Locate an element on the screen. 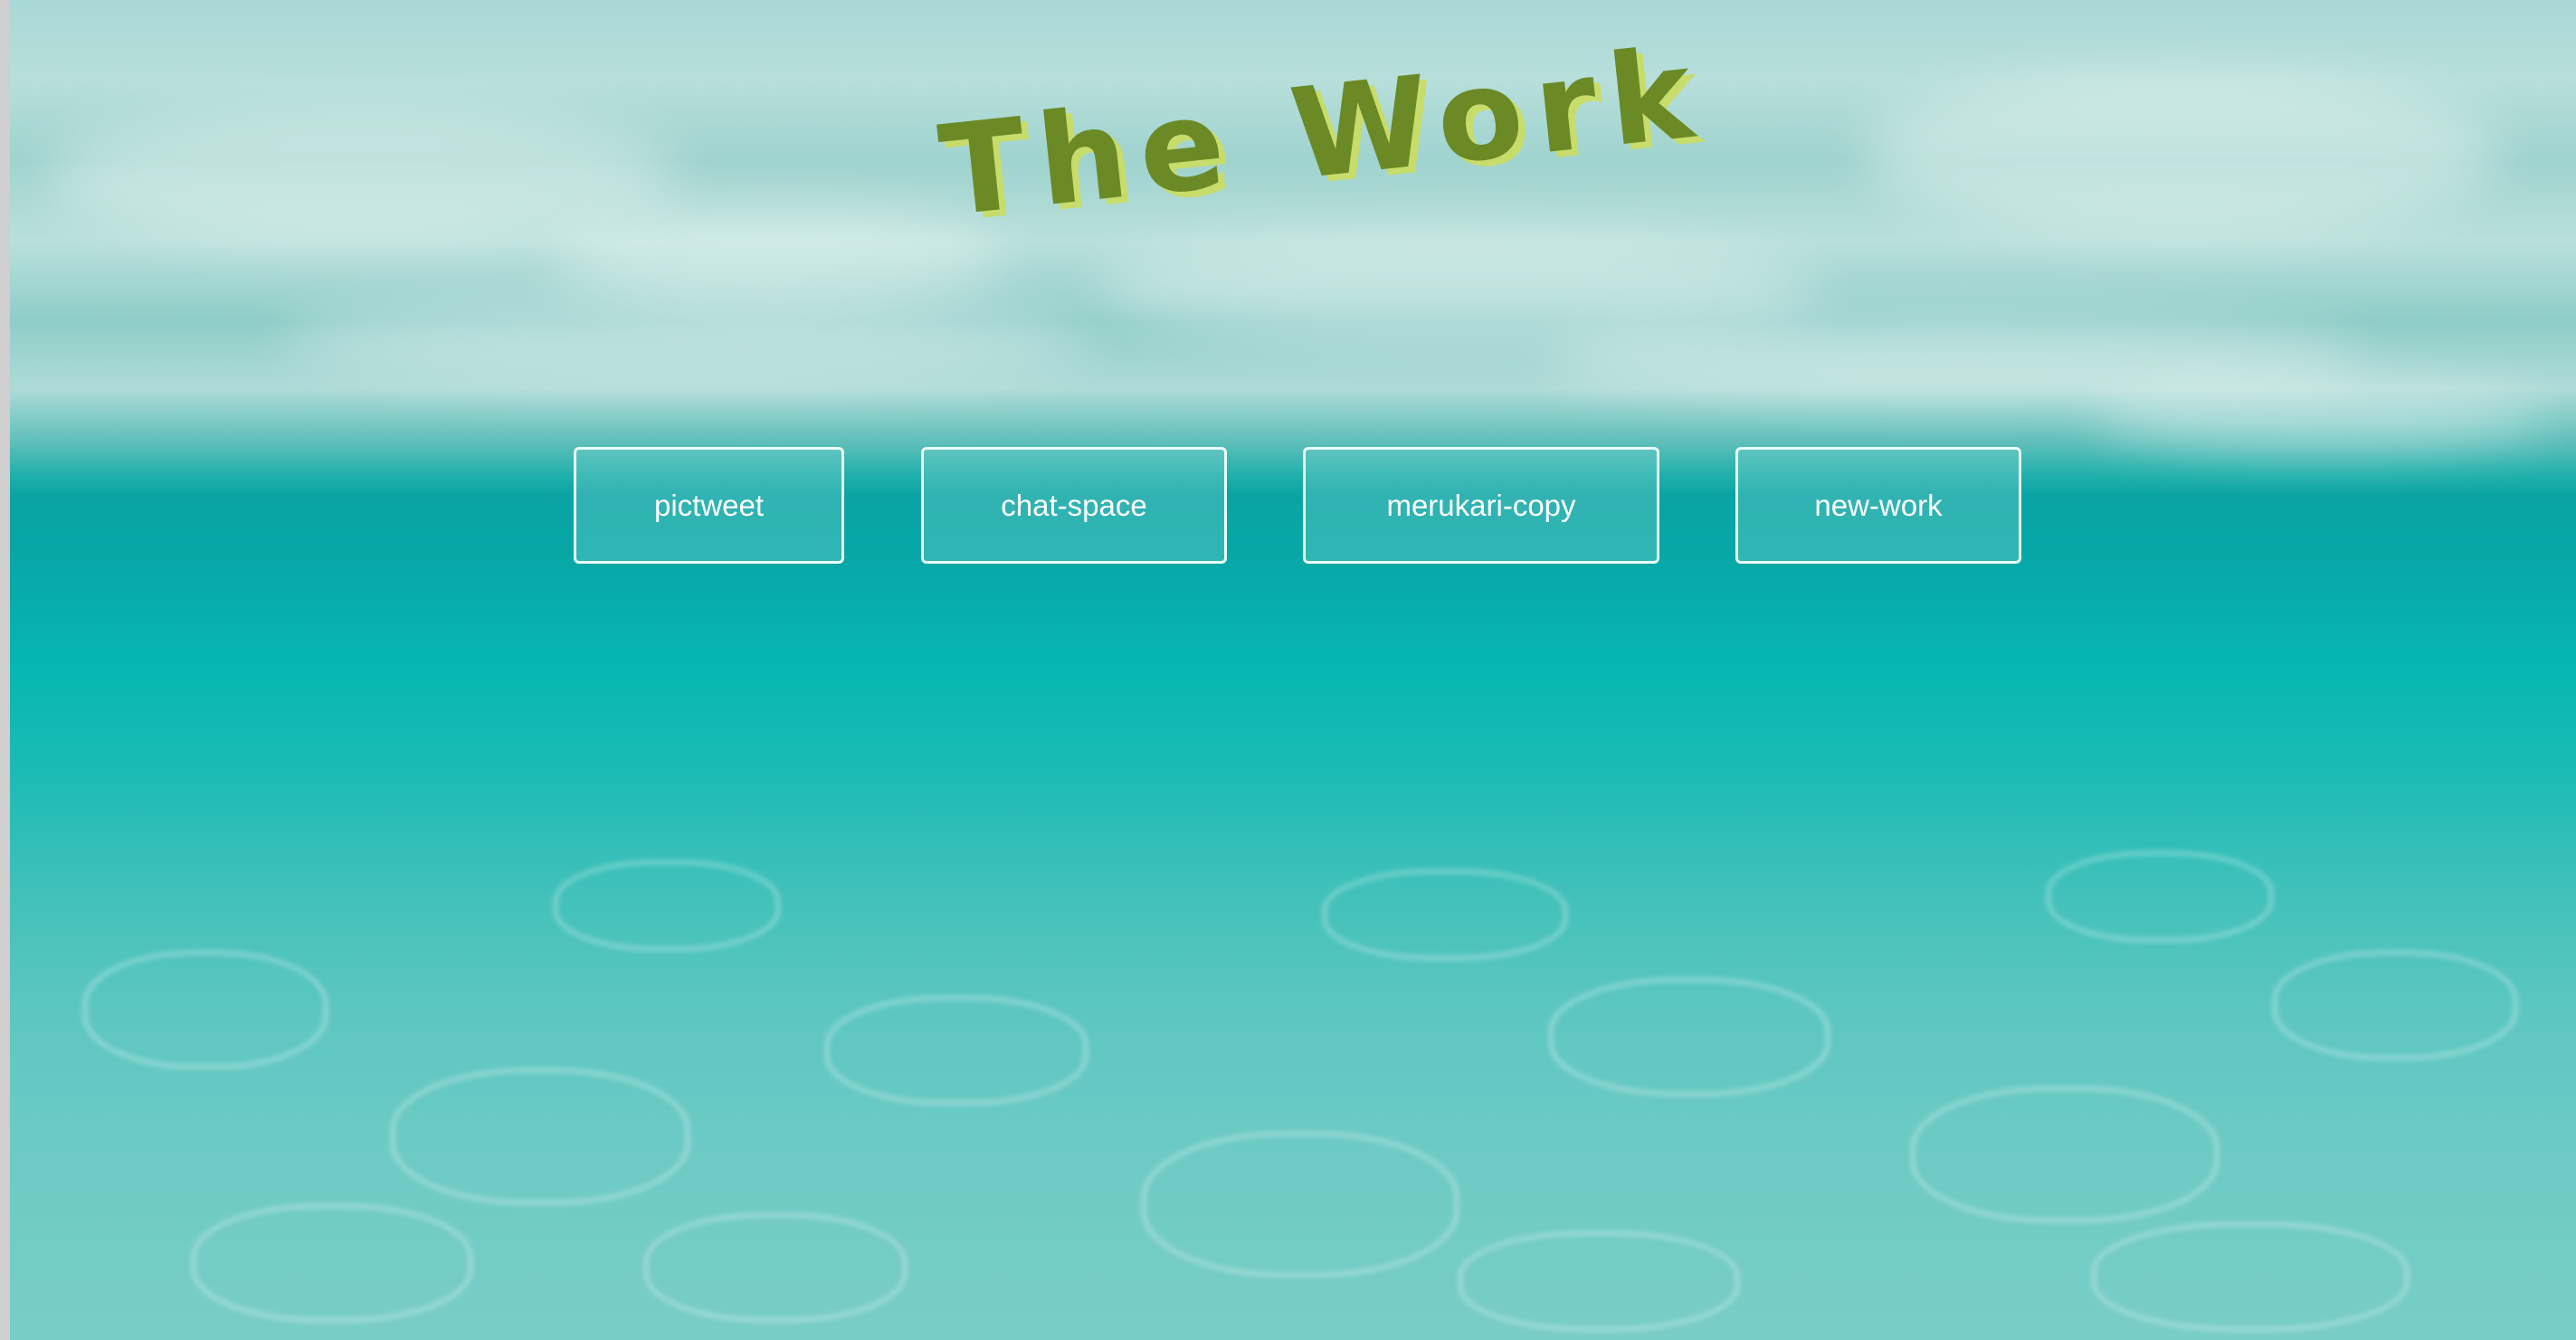 This screenshot has width=2576, height=1340. nav-button-chat-space: chat-space is located at coordinates (1074, 505).